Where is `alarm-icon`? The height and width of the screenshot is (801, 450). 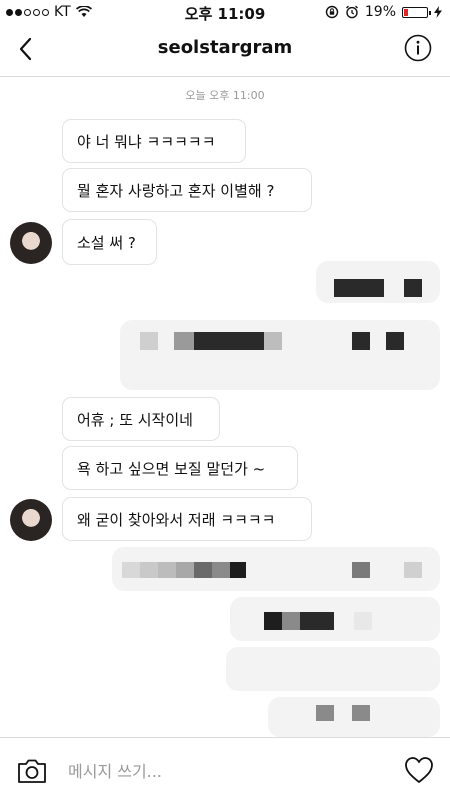
alarm-icon is located at coordinates (351, 12).